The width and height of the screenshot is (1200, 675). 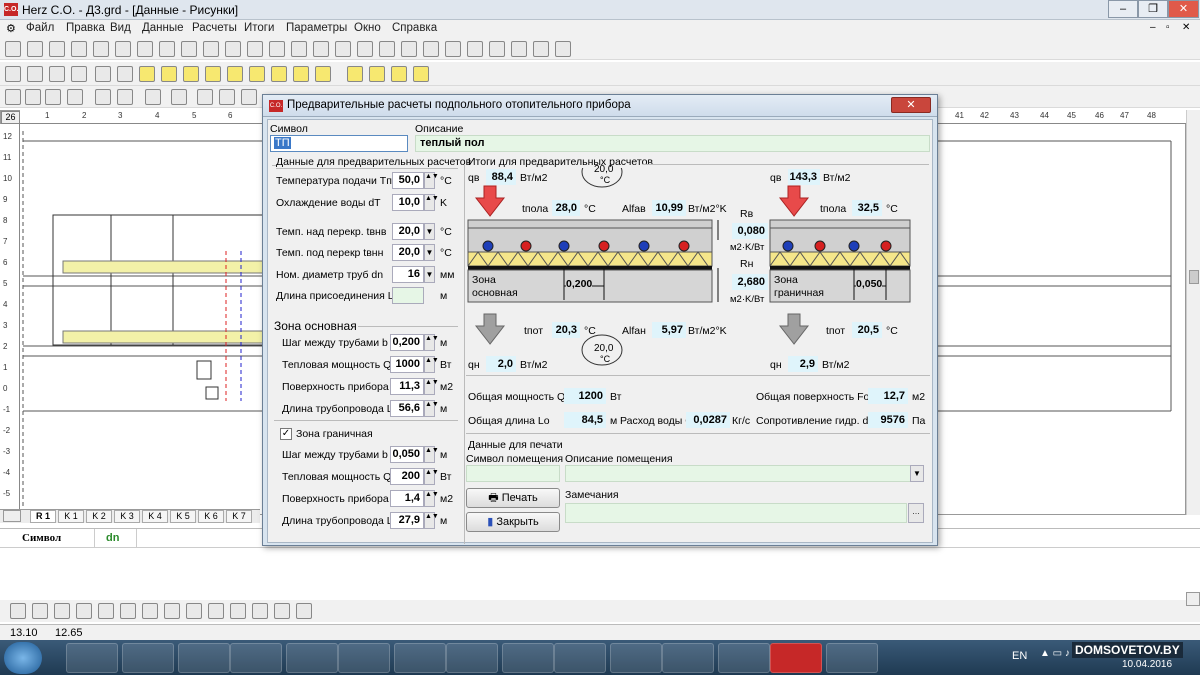 I want to click on system-menu-icon: ⚙, so click(x=11, y=28).